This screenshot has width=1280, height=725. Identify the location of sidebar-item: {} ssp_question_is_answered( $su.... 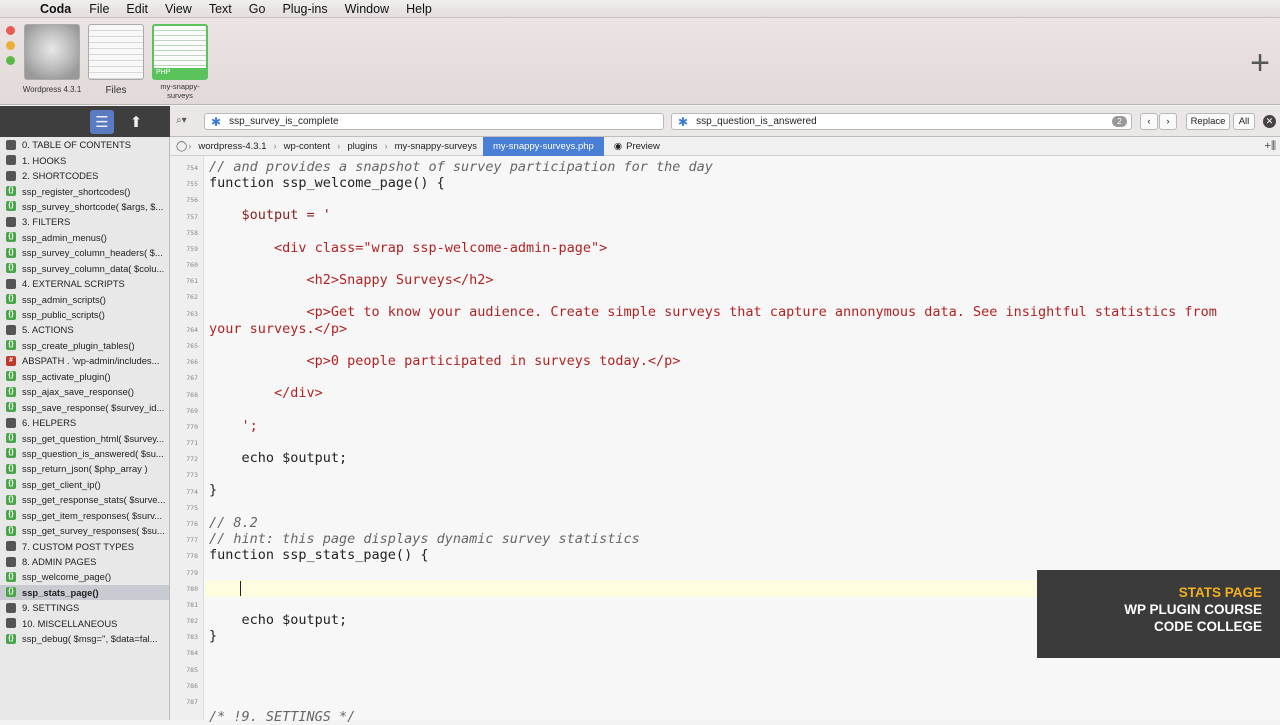
(84, 453).